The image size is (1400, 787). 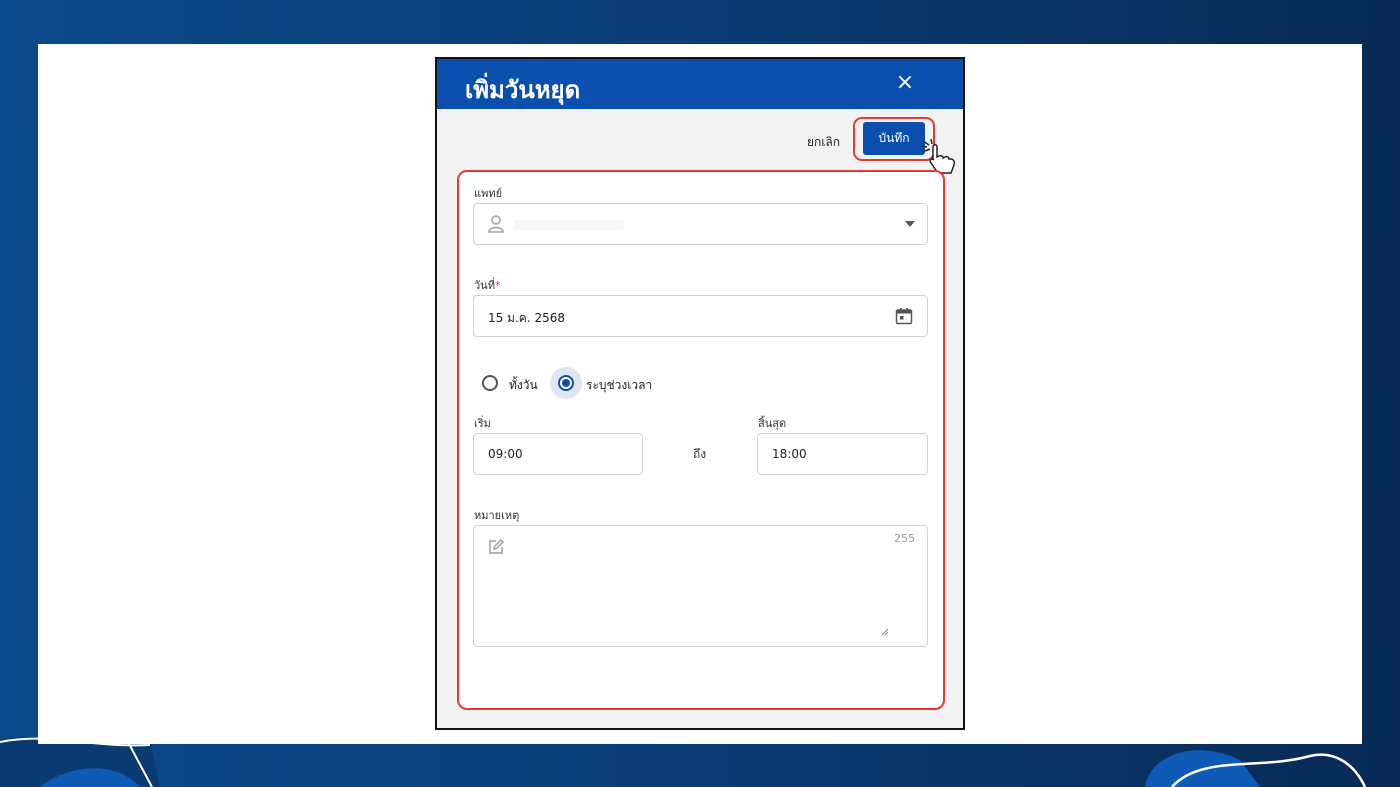 What do you see at coordinates (558, 454) in the screenshot?
I see `start-time-input: 09:00` at bounding box center [558, 454].